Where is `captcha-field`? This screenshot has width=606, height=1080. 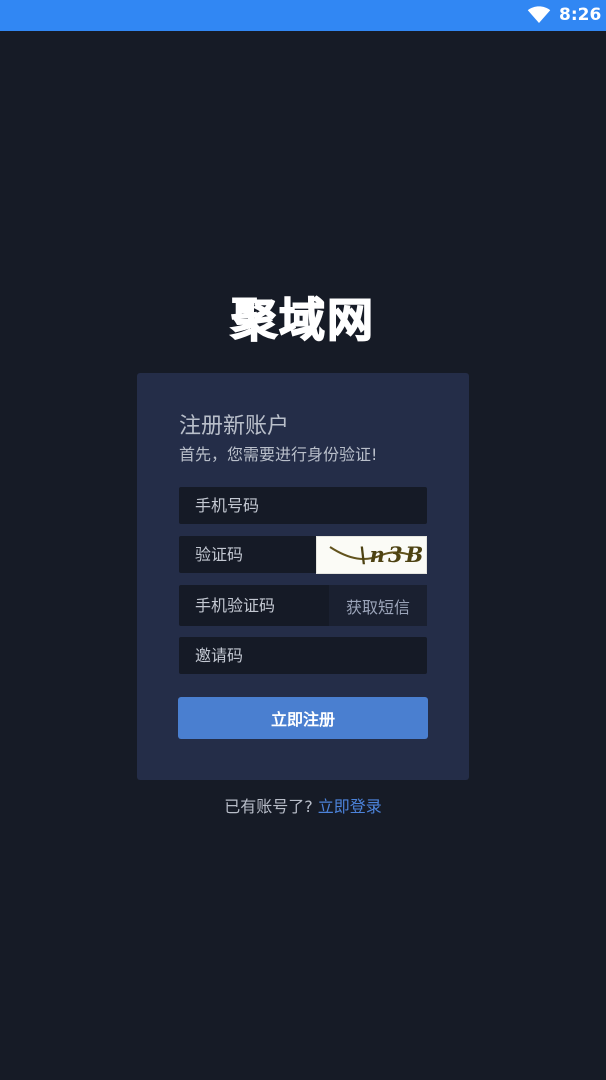
captcha-field is located at coordinates (248, 554).